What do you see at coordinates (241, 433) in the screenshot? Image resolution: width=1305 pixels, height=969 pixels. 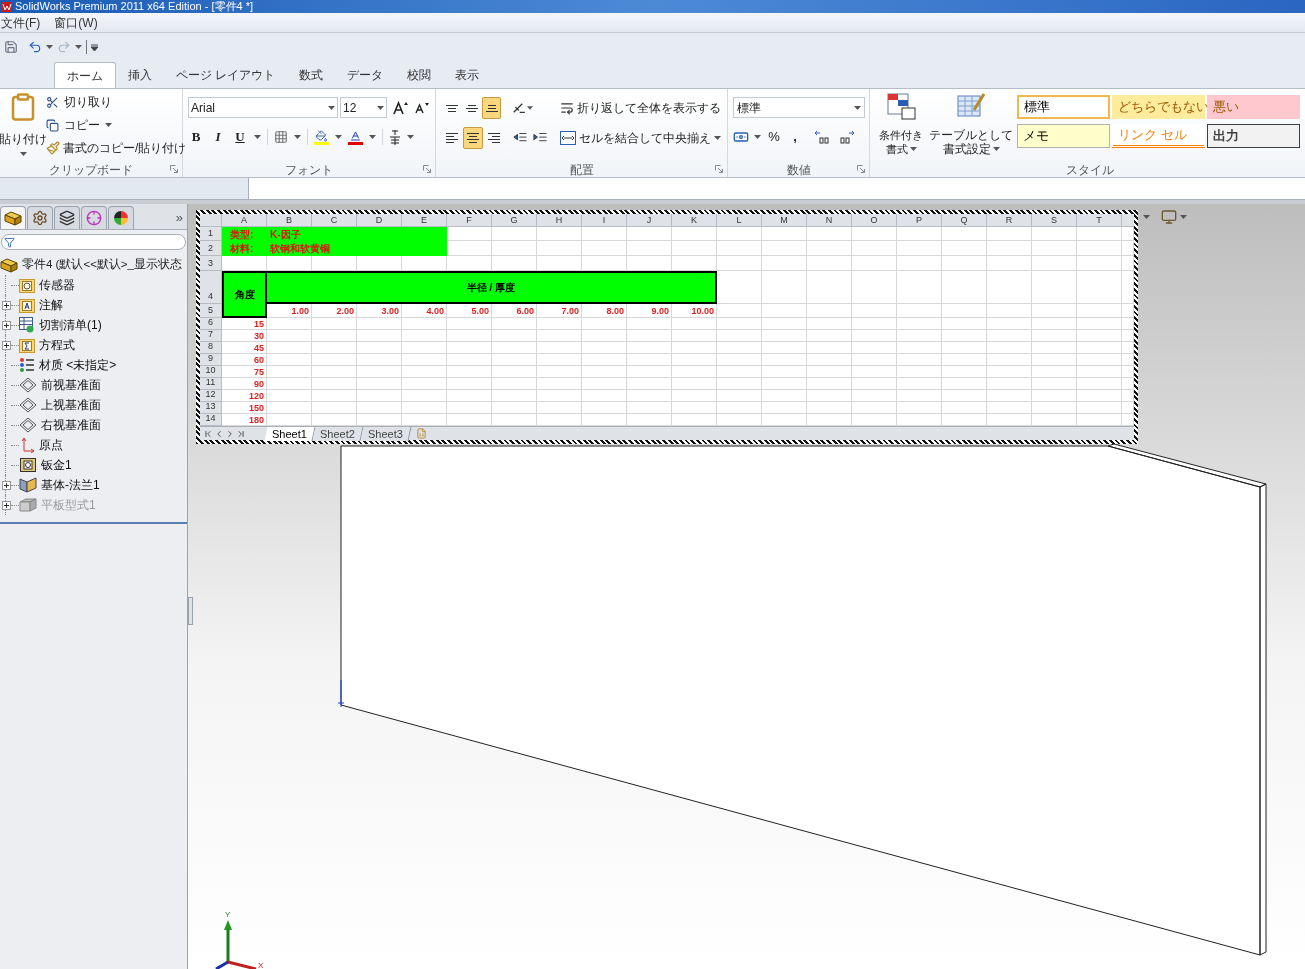 I see `last-sheet-icon` at bounding box center [241, 433].